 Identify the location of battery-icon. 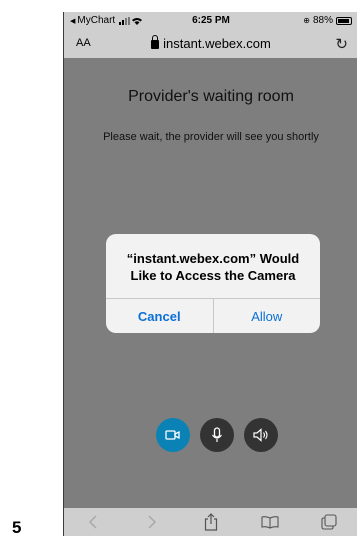
(344, 20).